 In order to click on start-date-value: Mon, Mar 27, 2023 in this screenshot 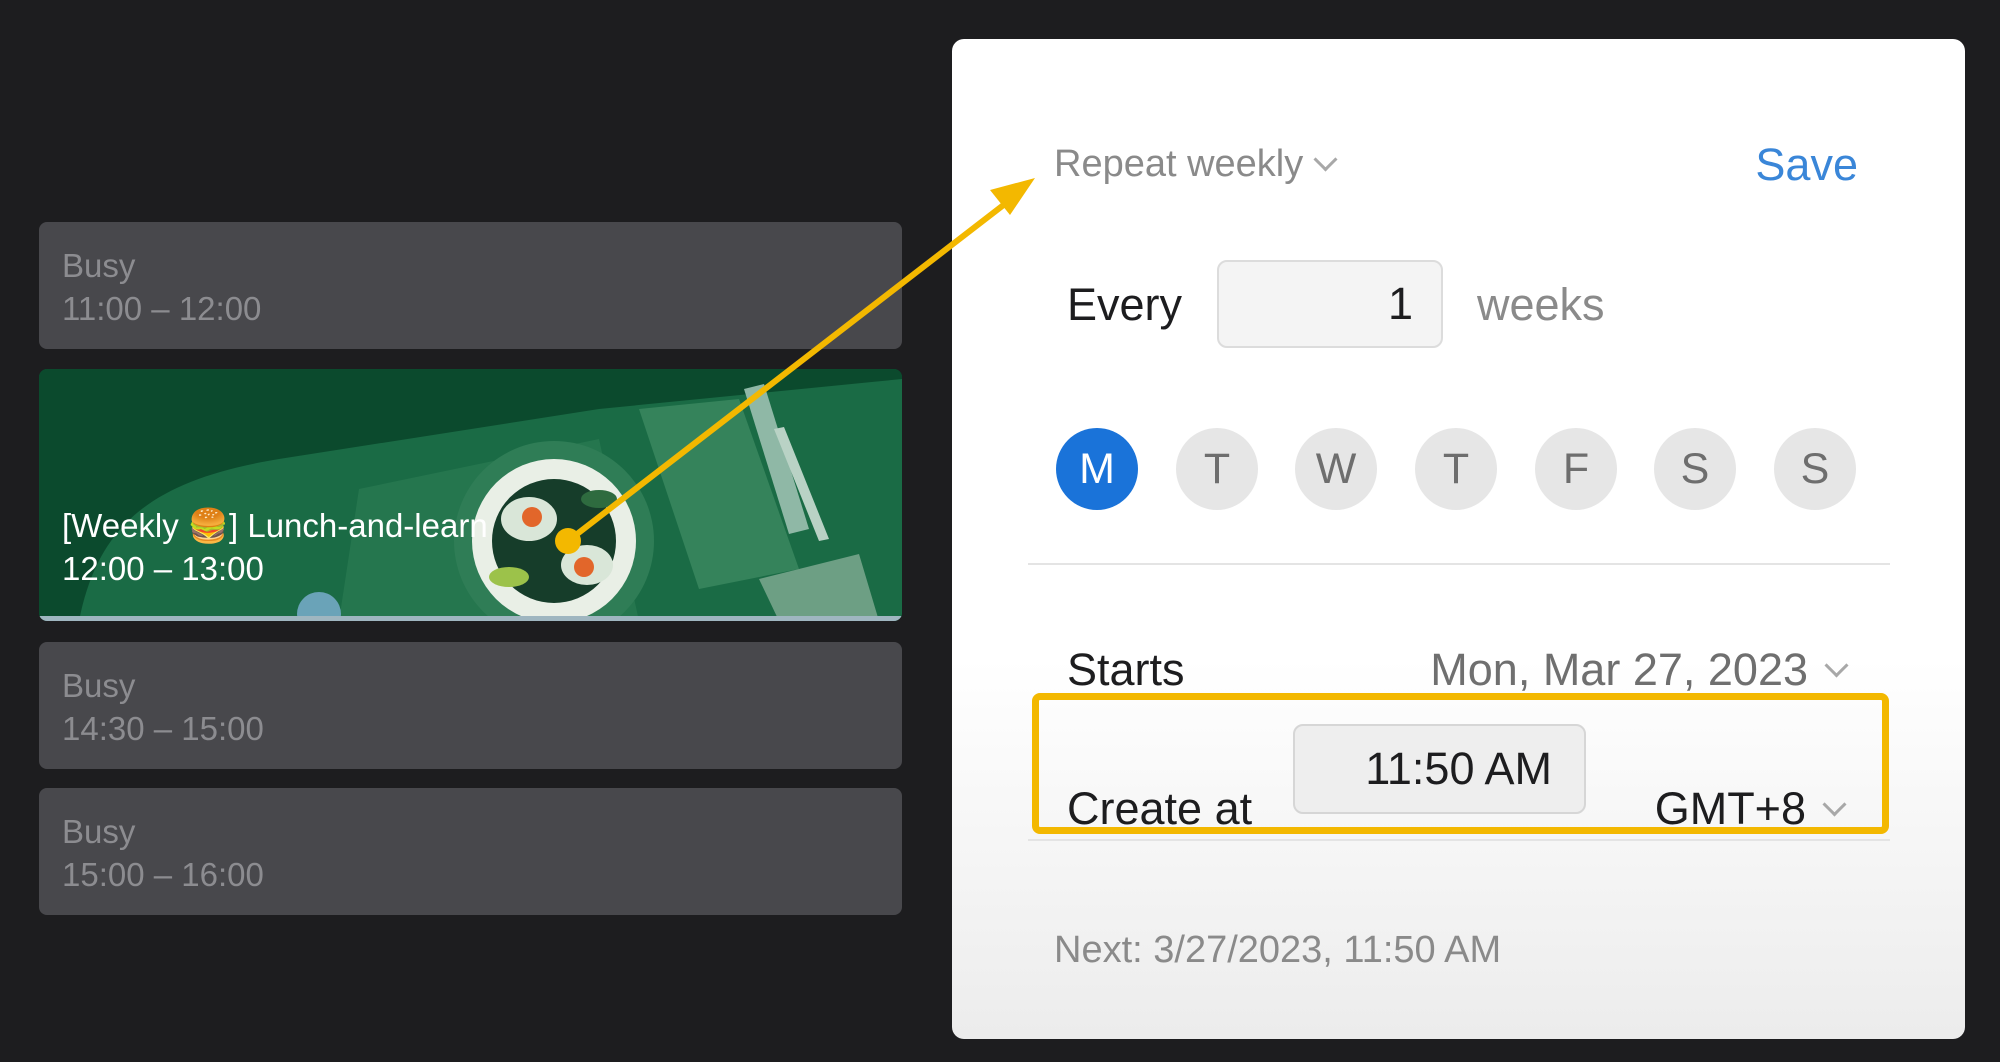, I will do `click(1619, 669)`.